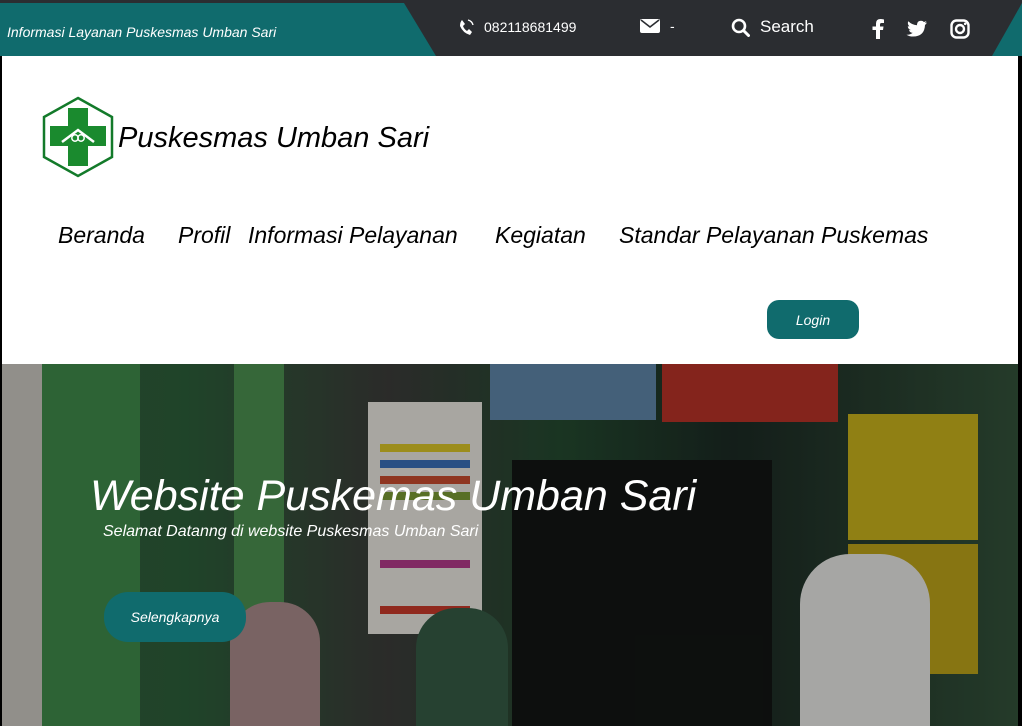  What do you see at coordinates (540, 235) in the screenshot?
I see `nav-item-kegiatan: Kegiatan` at bounding box center [540, 235].